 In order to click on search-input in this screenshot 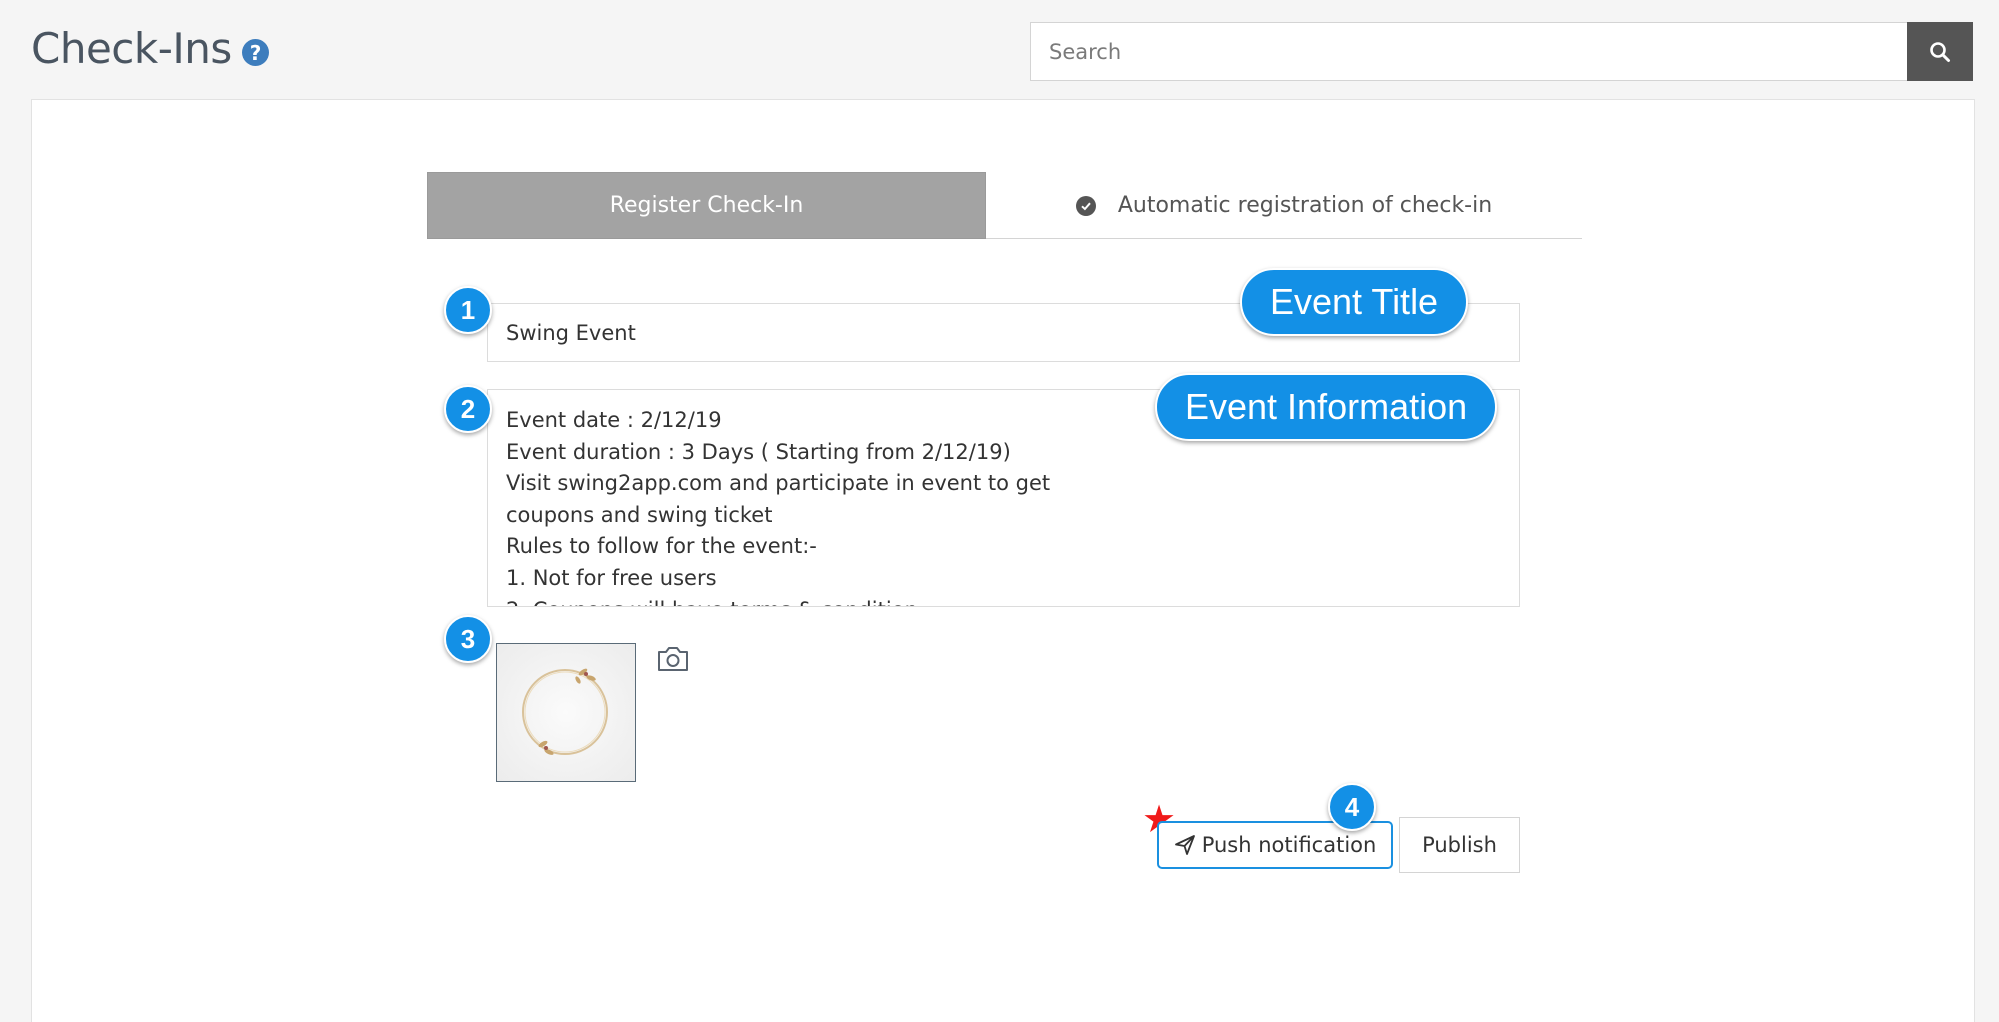, I will do `click(1468, 51)`.